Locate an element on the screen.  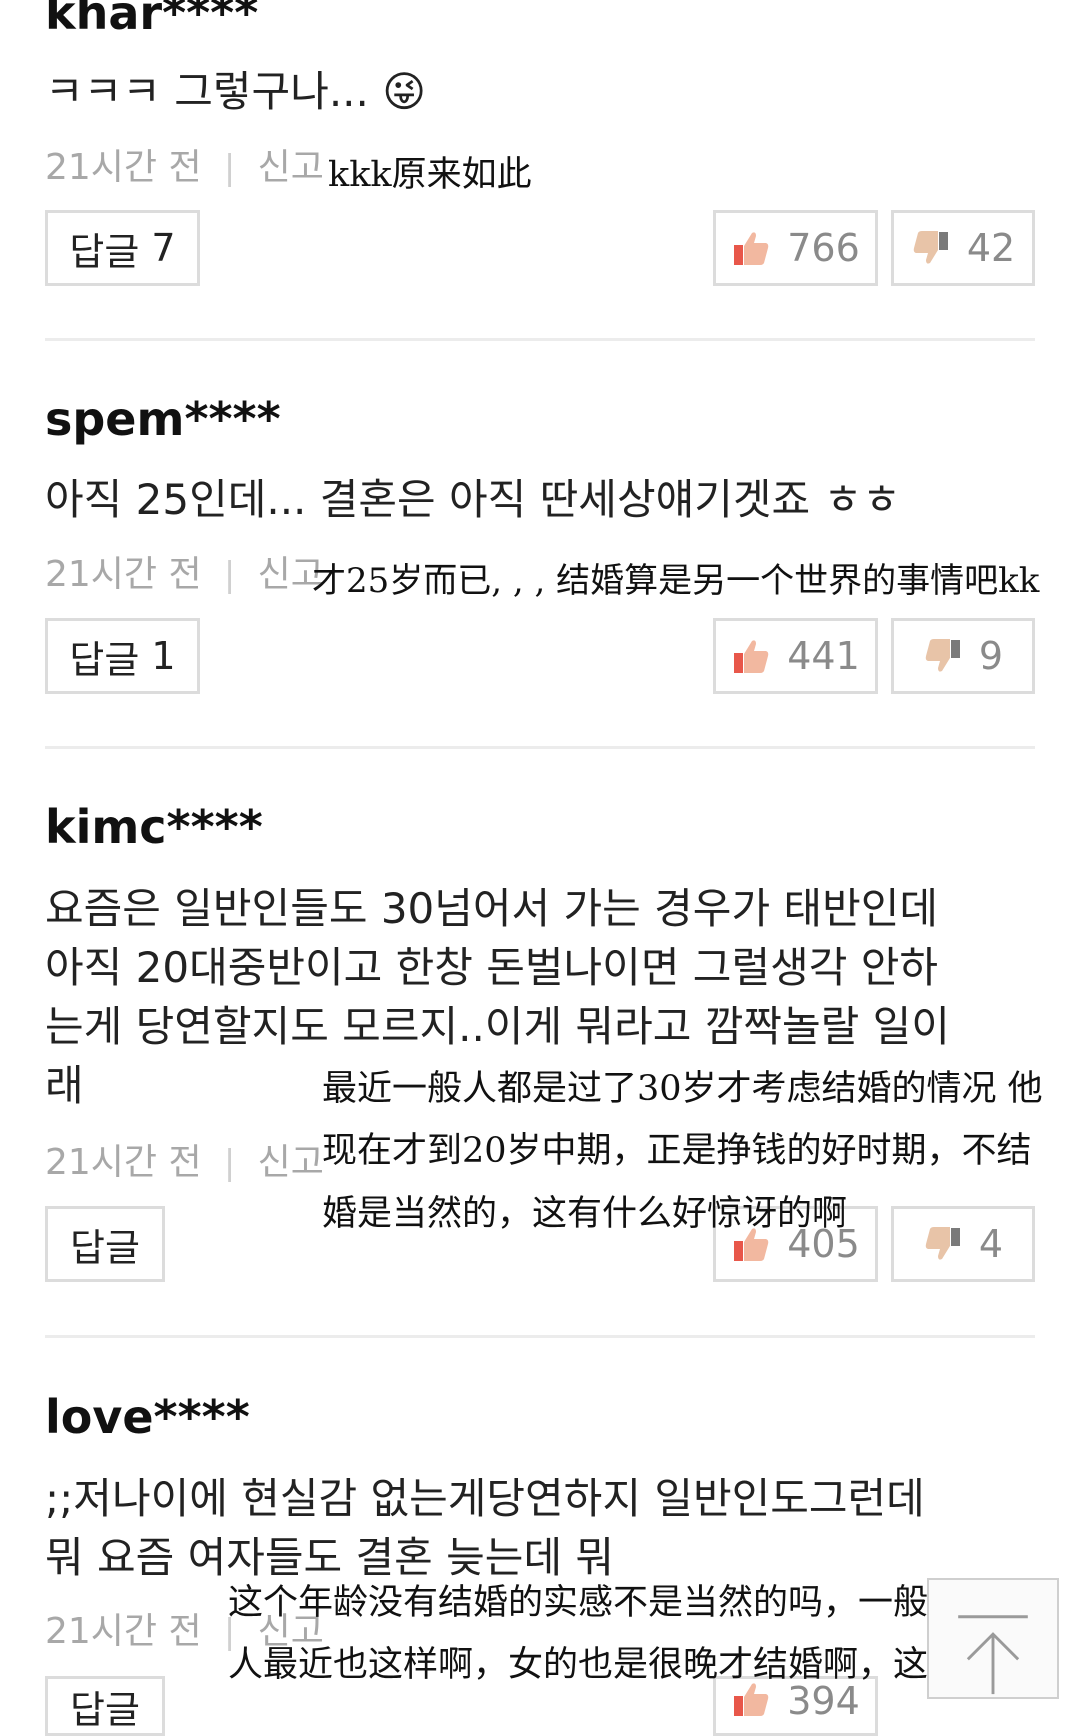
scroll-top-button is located at coordinates (993, 1638).